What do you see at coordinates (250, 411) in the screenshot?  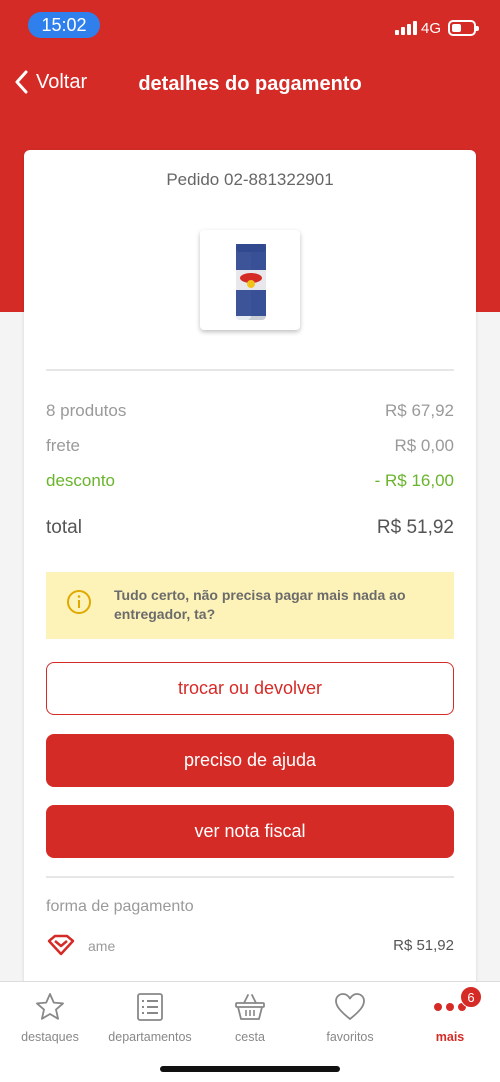 I see `products-row: 8 produtos R$ 67,92` at bounding box center [250, 411].